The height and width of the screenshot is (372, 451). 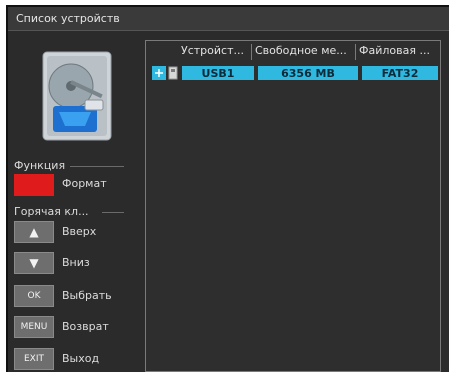 I want to click on function-divider, so click(x=97, y=166).